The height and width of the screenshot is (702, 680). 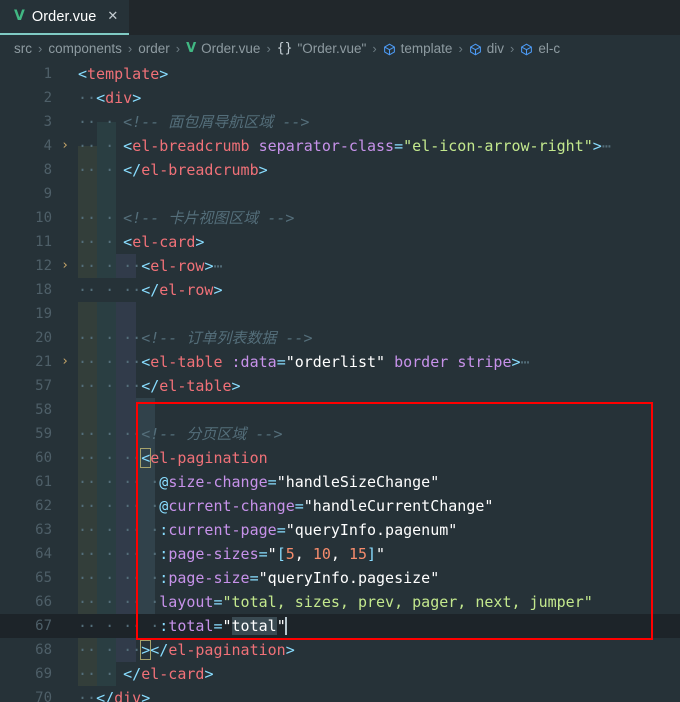 What do you see at coordinates (39, 98) in the screenshot?
I see `line-gutter: 2` at bounding box center [39, 98].